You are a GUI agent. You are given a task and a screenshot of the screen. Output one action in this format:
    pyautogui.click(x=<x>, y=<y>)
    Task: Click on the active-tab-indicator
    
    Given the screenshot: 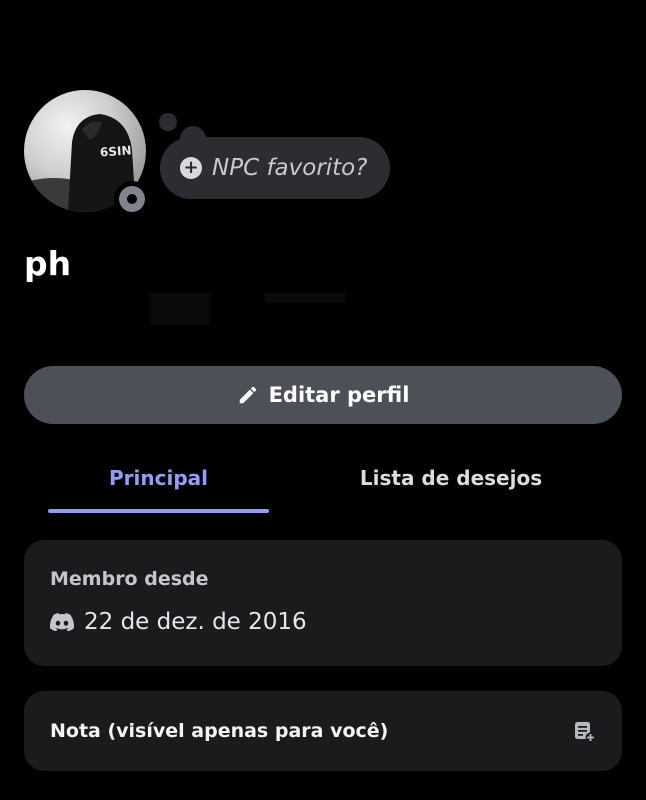 What is the action you would take?
    pyautogui.click(x=158, y=511)
    